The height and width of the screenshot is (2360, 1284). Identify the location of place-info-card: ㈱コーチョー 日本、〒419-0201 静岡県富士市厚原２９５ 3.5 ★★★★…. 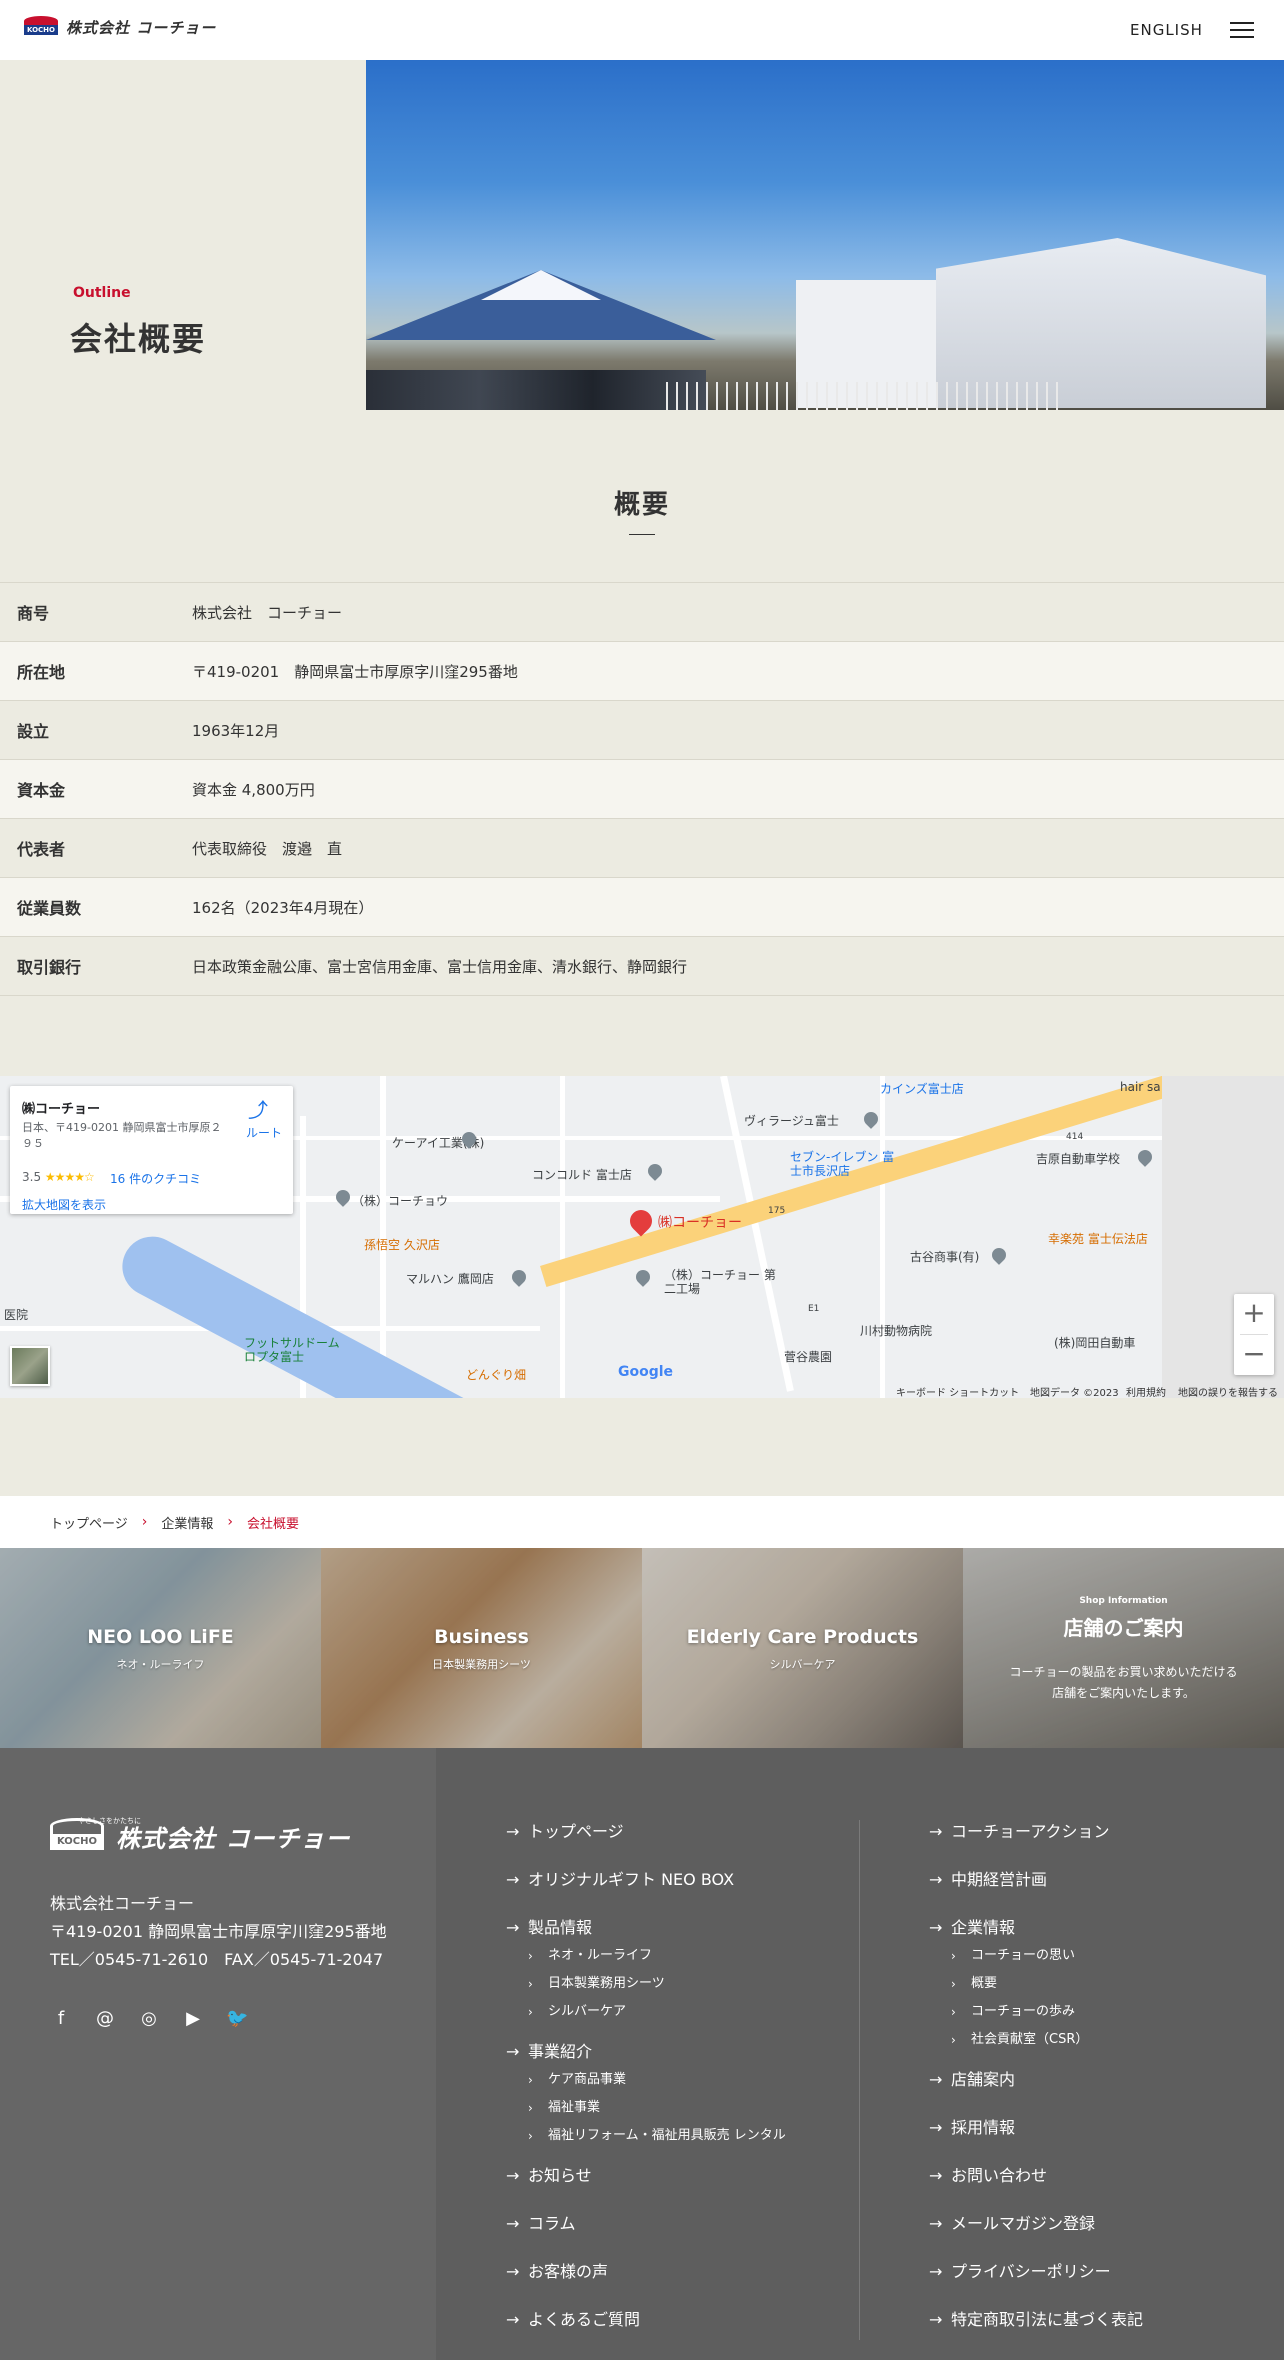
(151, 1150).